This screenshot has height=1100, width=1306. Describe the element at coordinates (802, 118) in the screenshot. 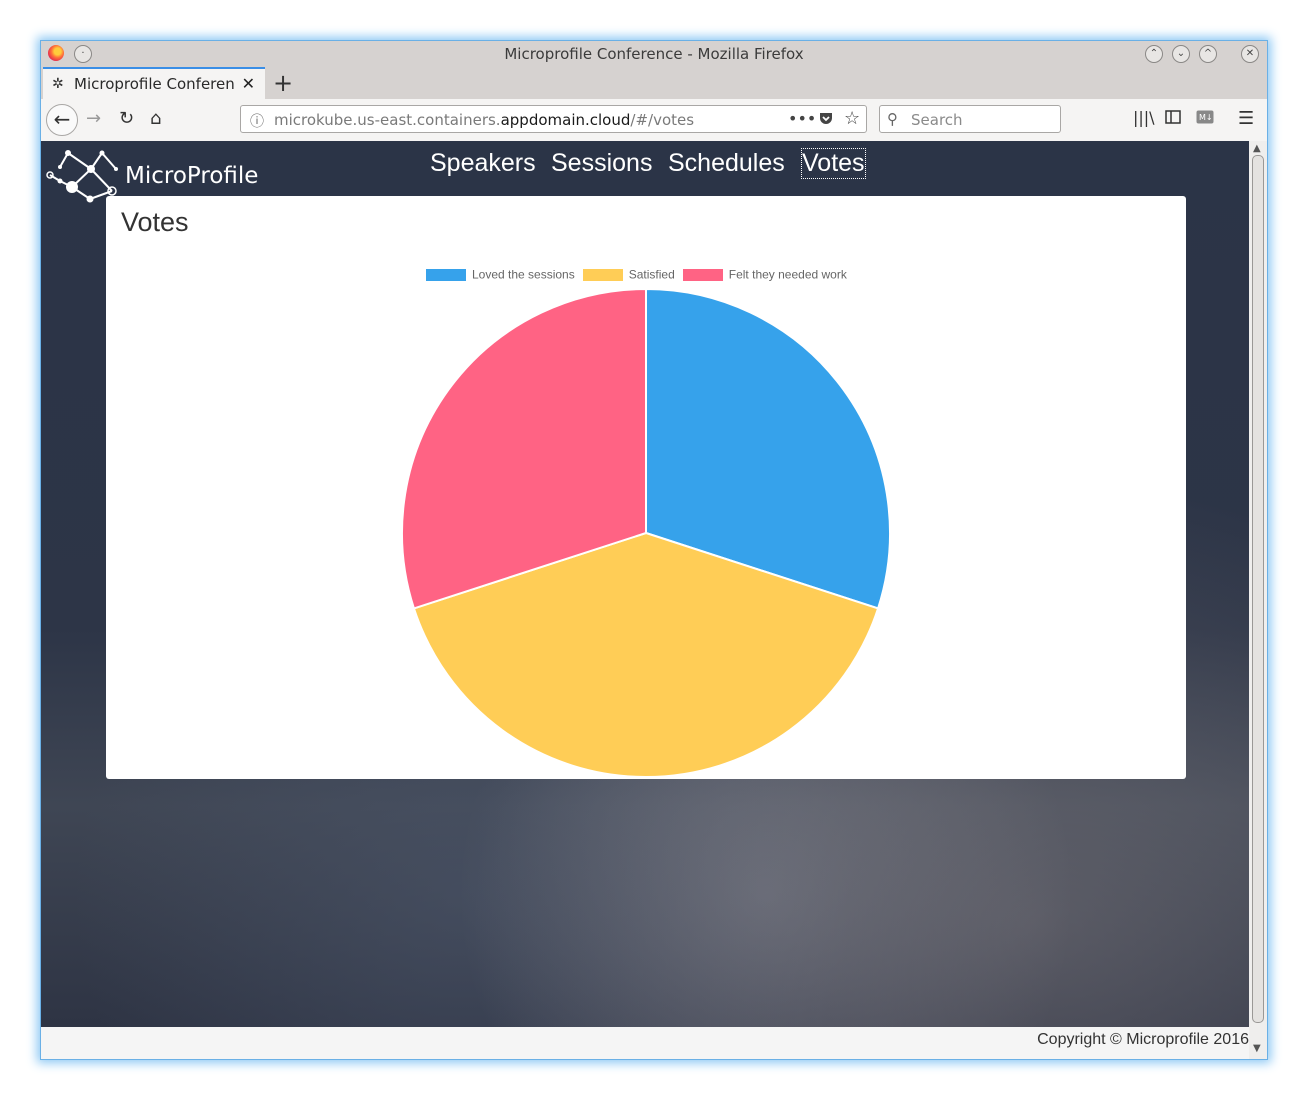

I see `page-actions-icon: •••` at that location.